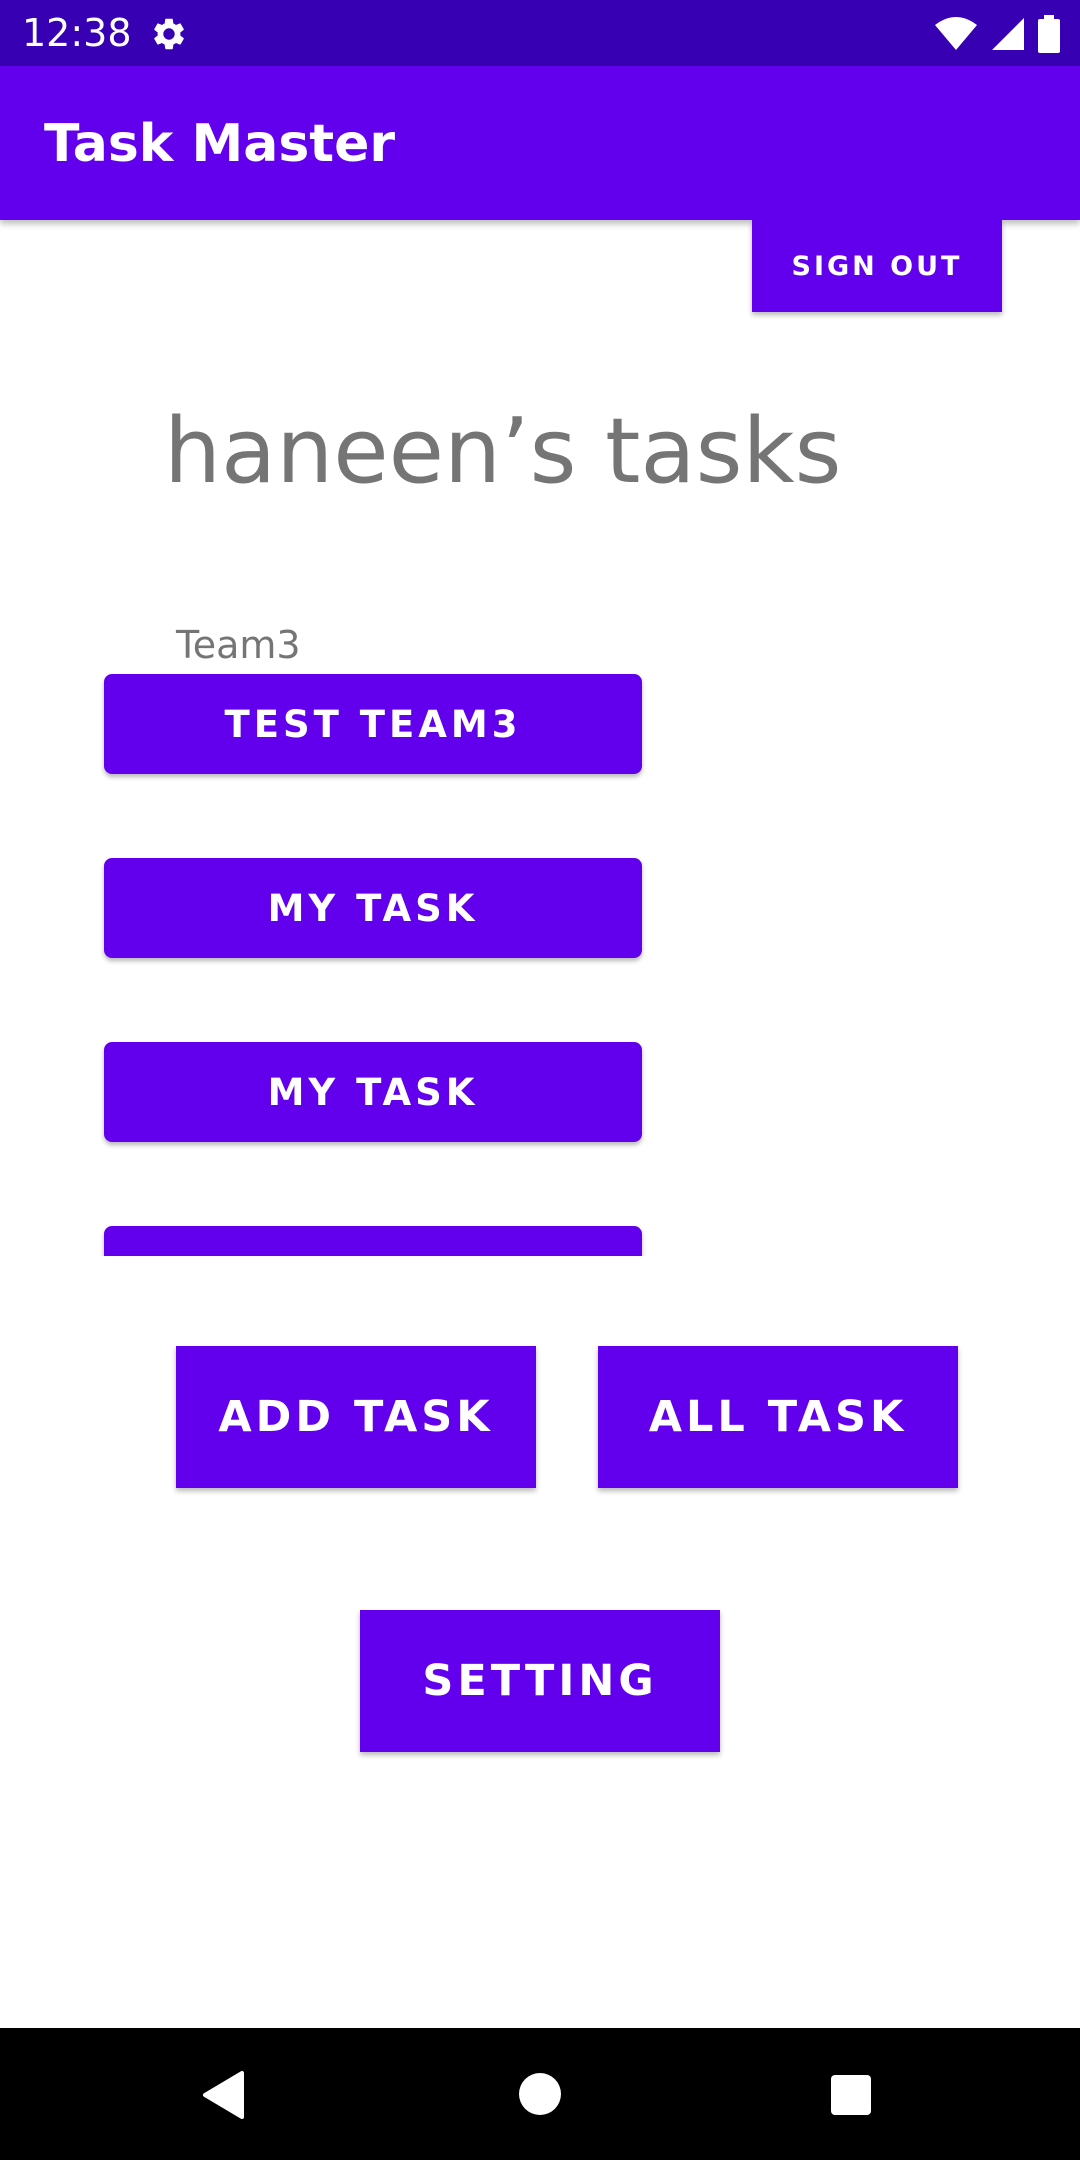 The width and height of the screenshot is (1080, 2160). I want to click on task-button-partial, so click(373, 1241).